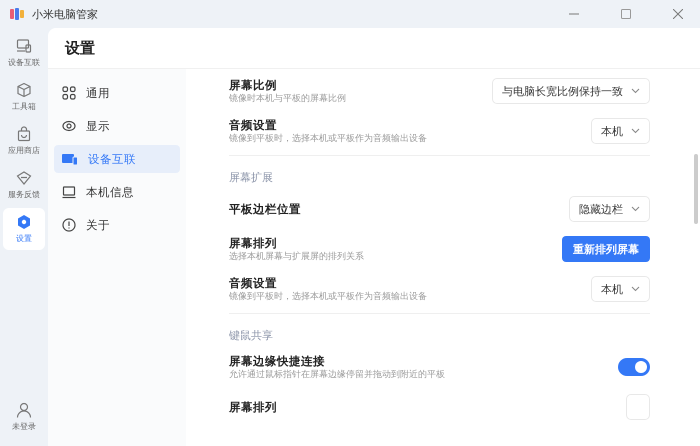 The height and width of the screenshot is (446, 700). I want to click on login-button: 未登录, so click(24, 417).